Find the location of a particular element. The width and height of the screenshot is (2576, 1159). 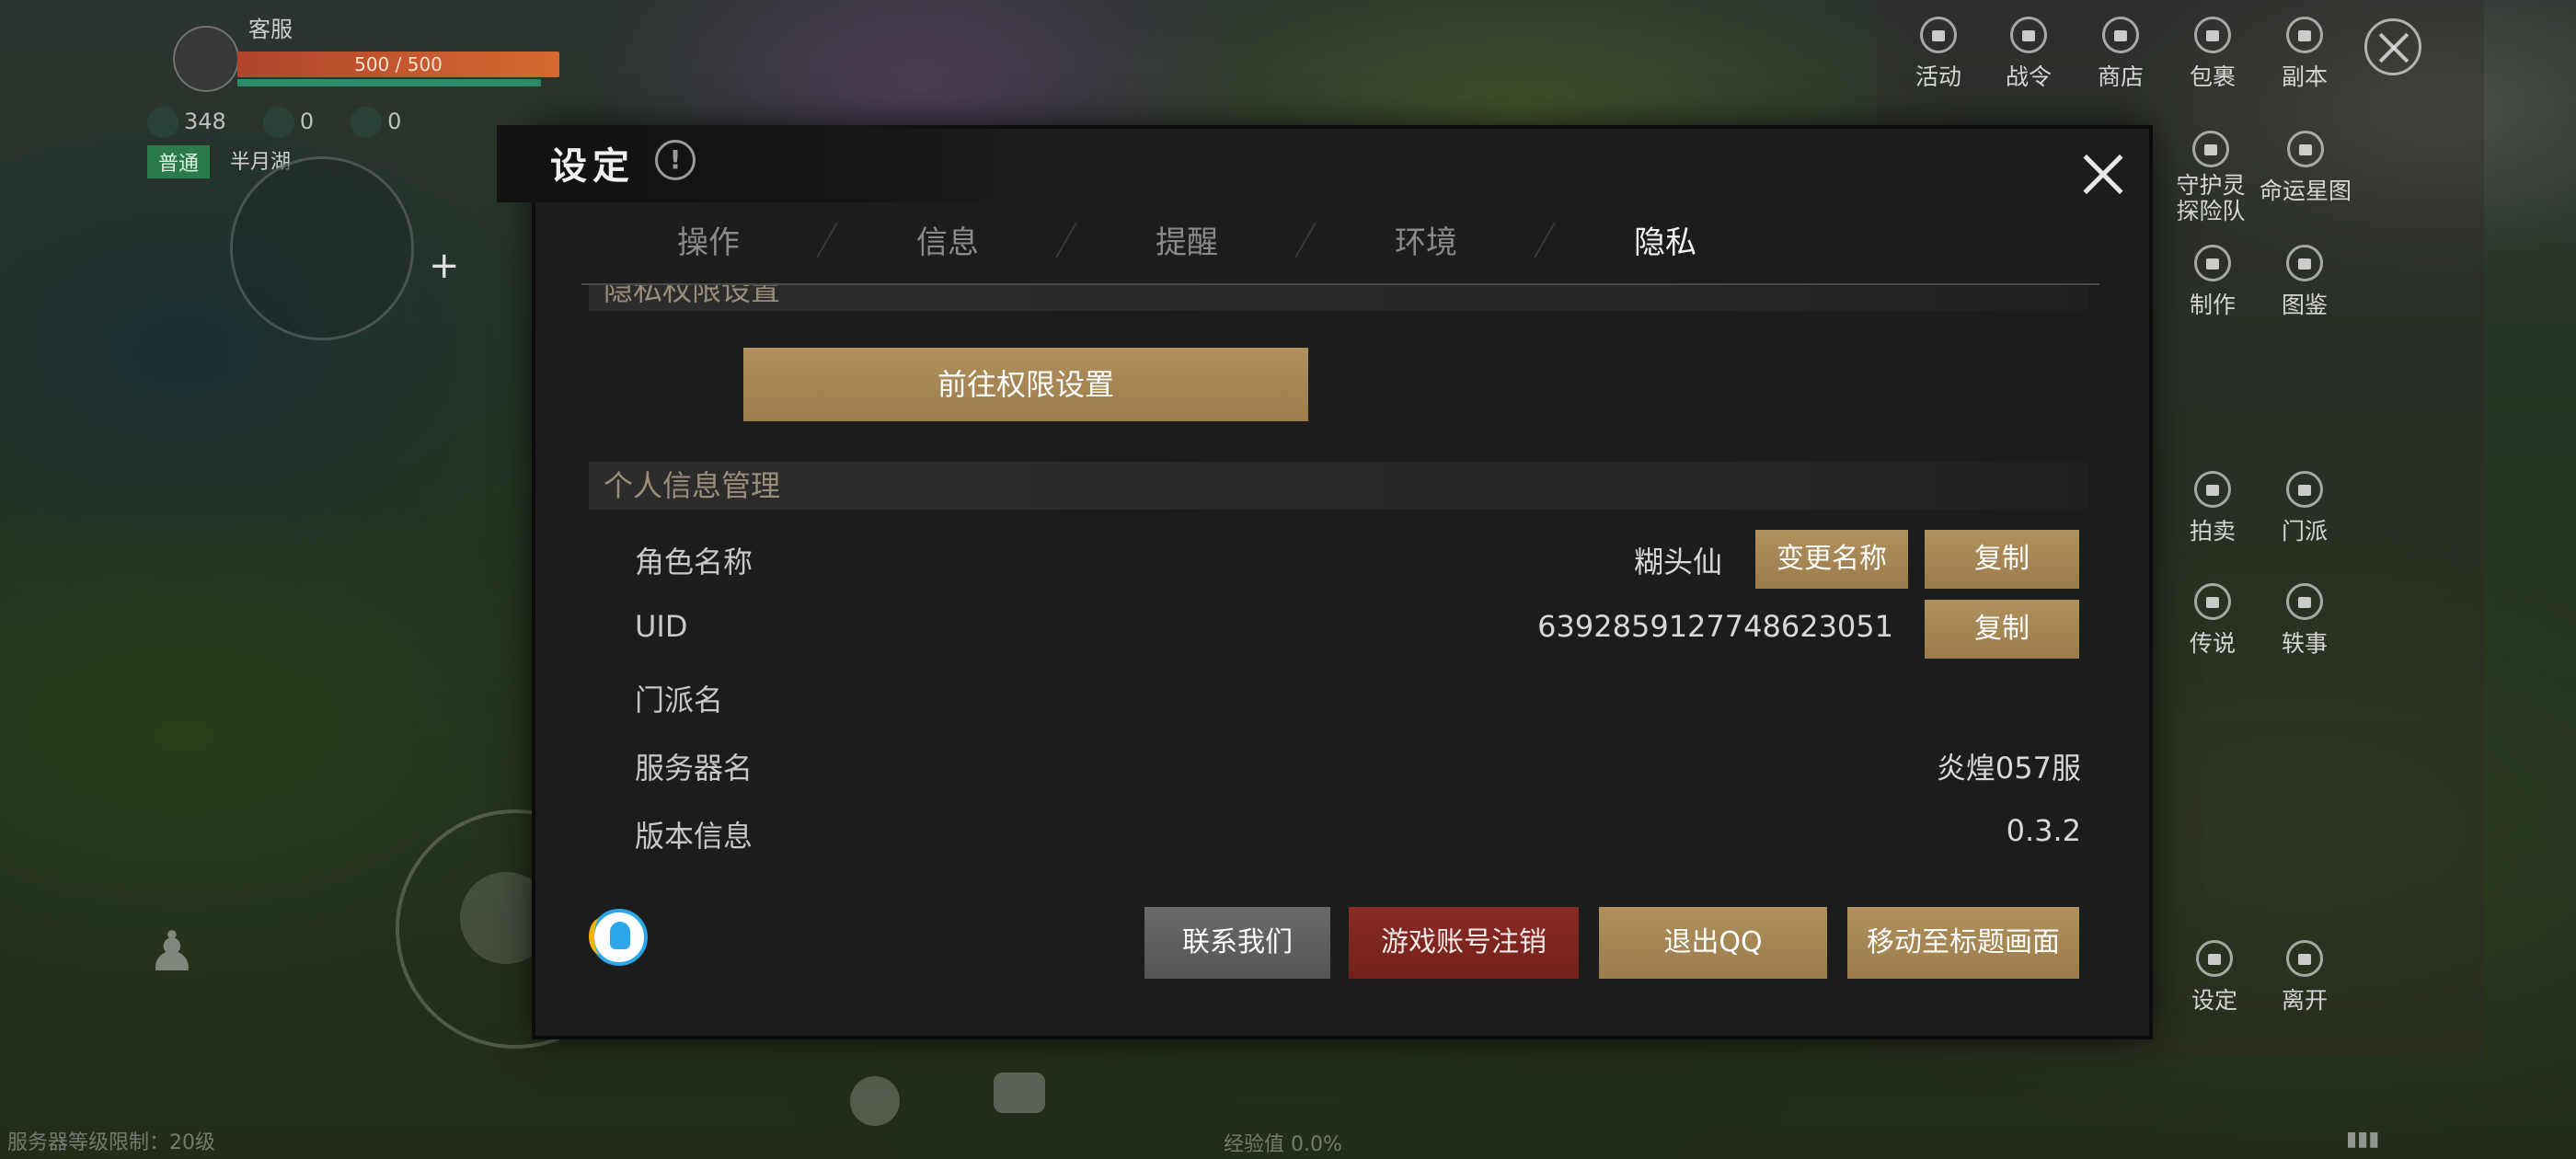

uid-value: 6392859127748623051 is located at coordinates (1715, 626).